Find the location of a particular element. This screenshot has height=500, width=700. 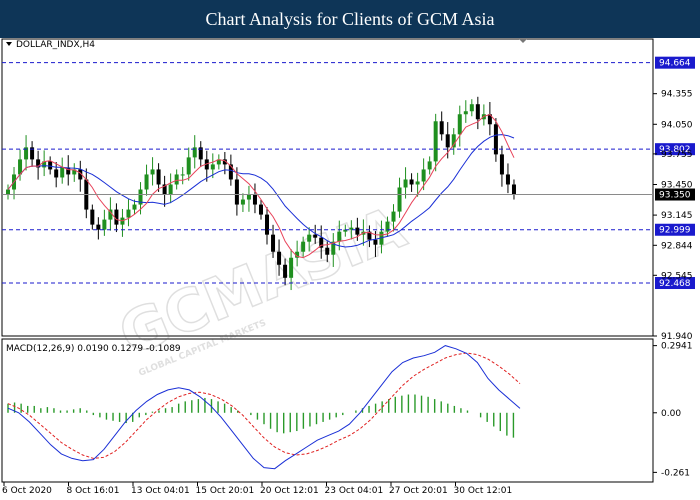

x-tick-label: 8 Oct 16:01 is located at coordinates (93, 491).